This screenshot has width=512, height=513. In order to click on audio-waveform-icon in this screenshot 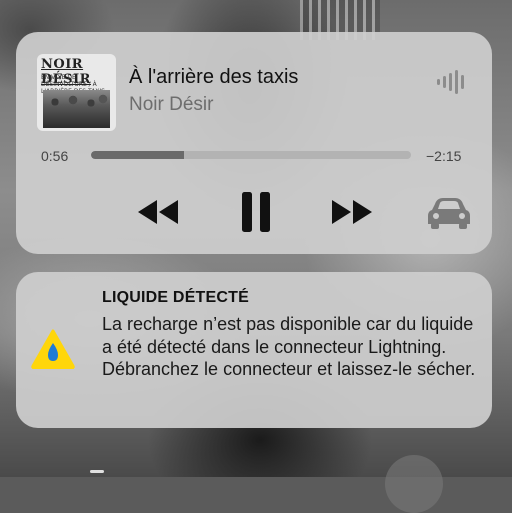, I will do `click(451, 82)`.